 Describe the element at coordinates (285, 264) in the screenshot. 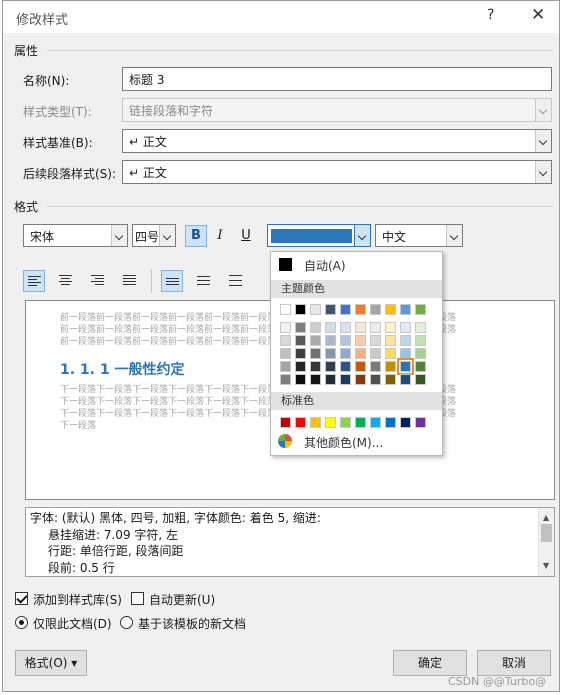

I see `automatic-color-swatch` at that location.